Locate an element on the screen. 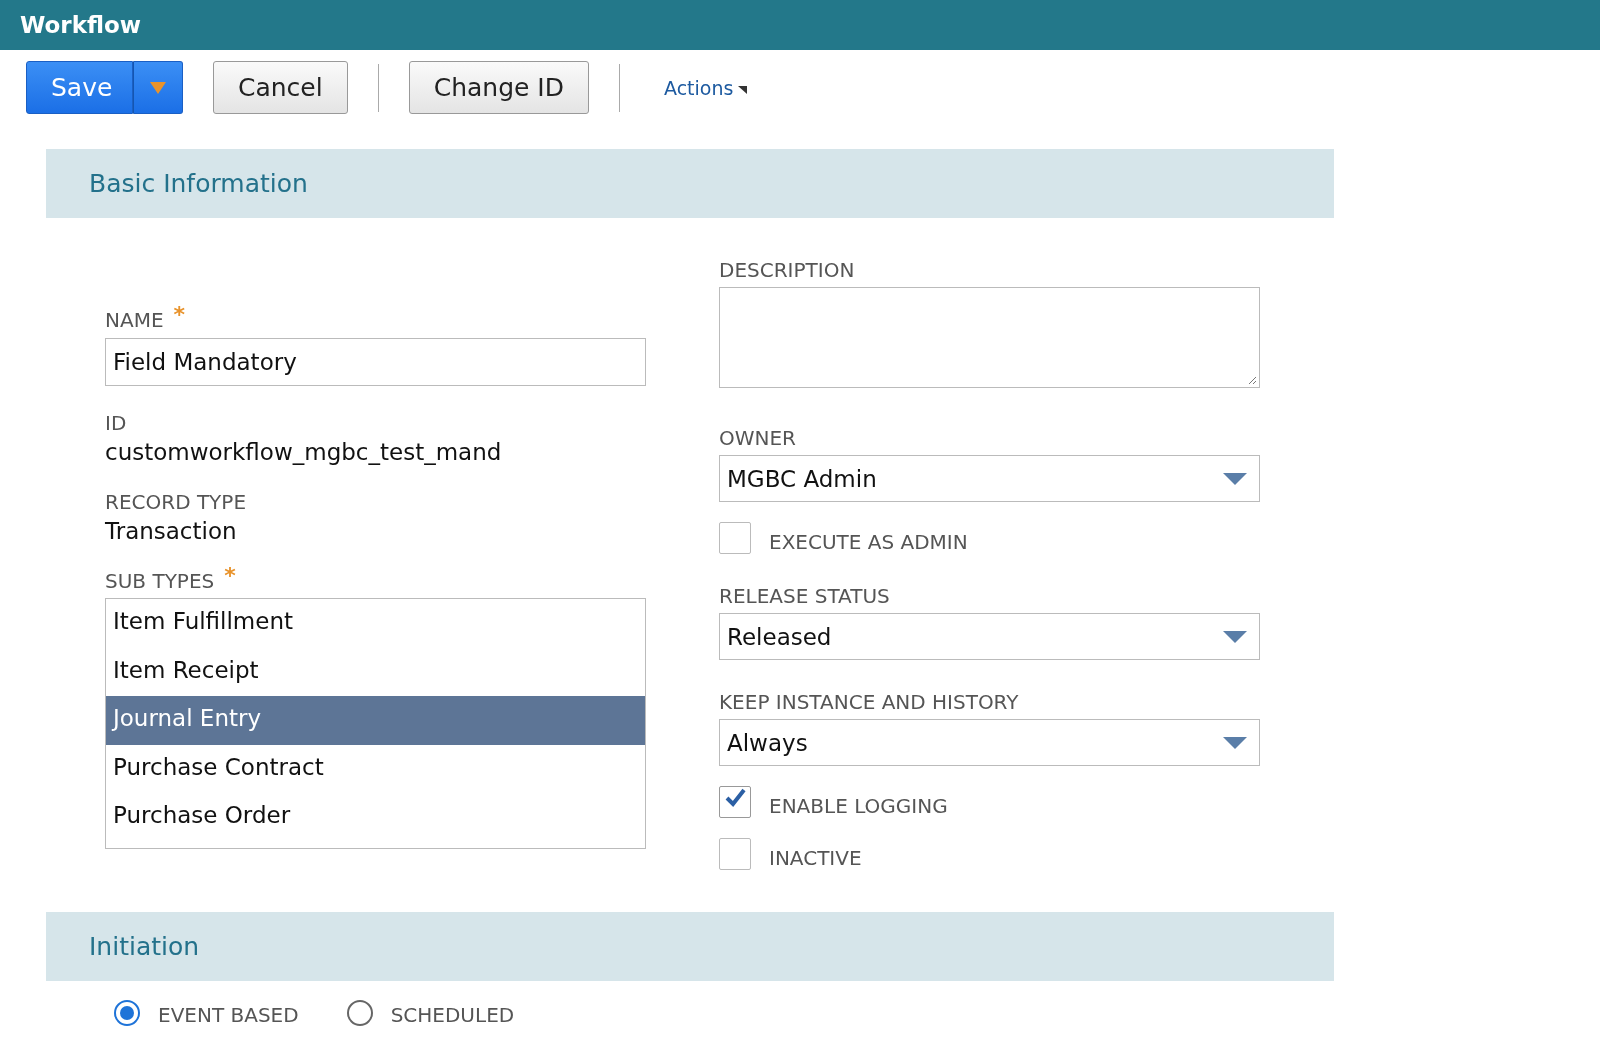 Image resolution: width=1600 pixels, height=1048 pixels. field-label: RELEASE STATUS is located at coordinates (804, 596).